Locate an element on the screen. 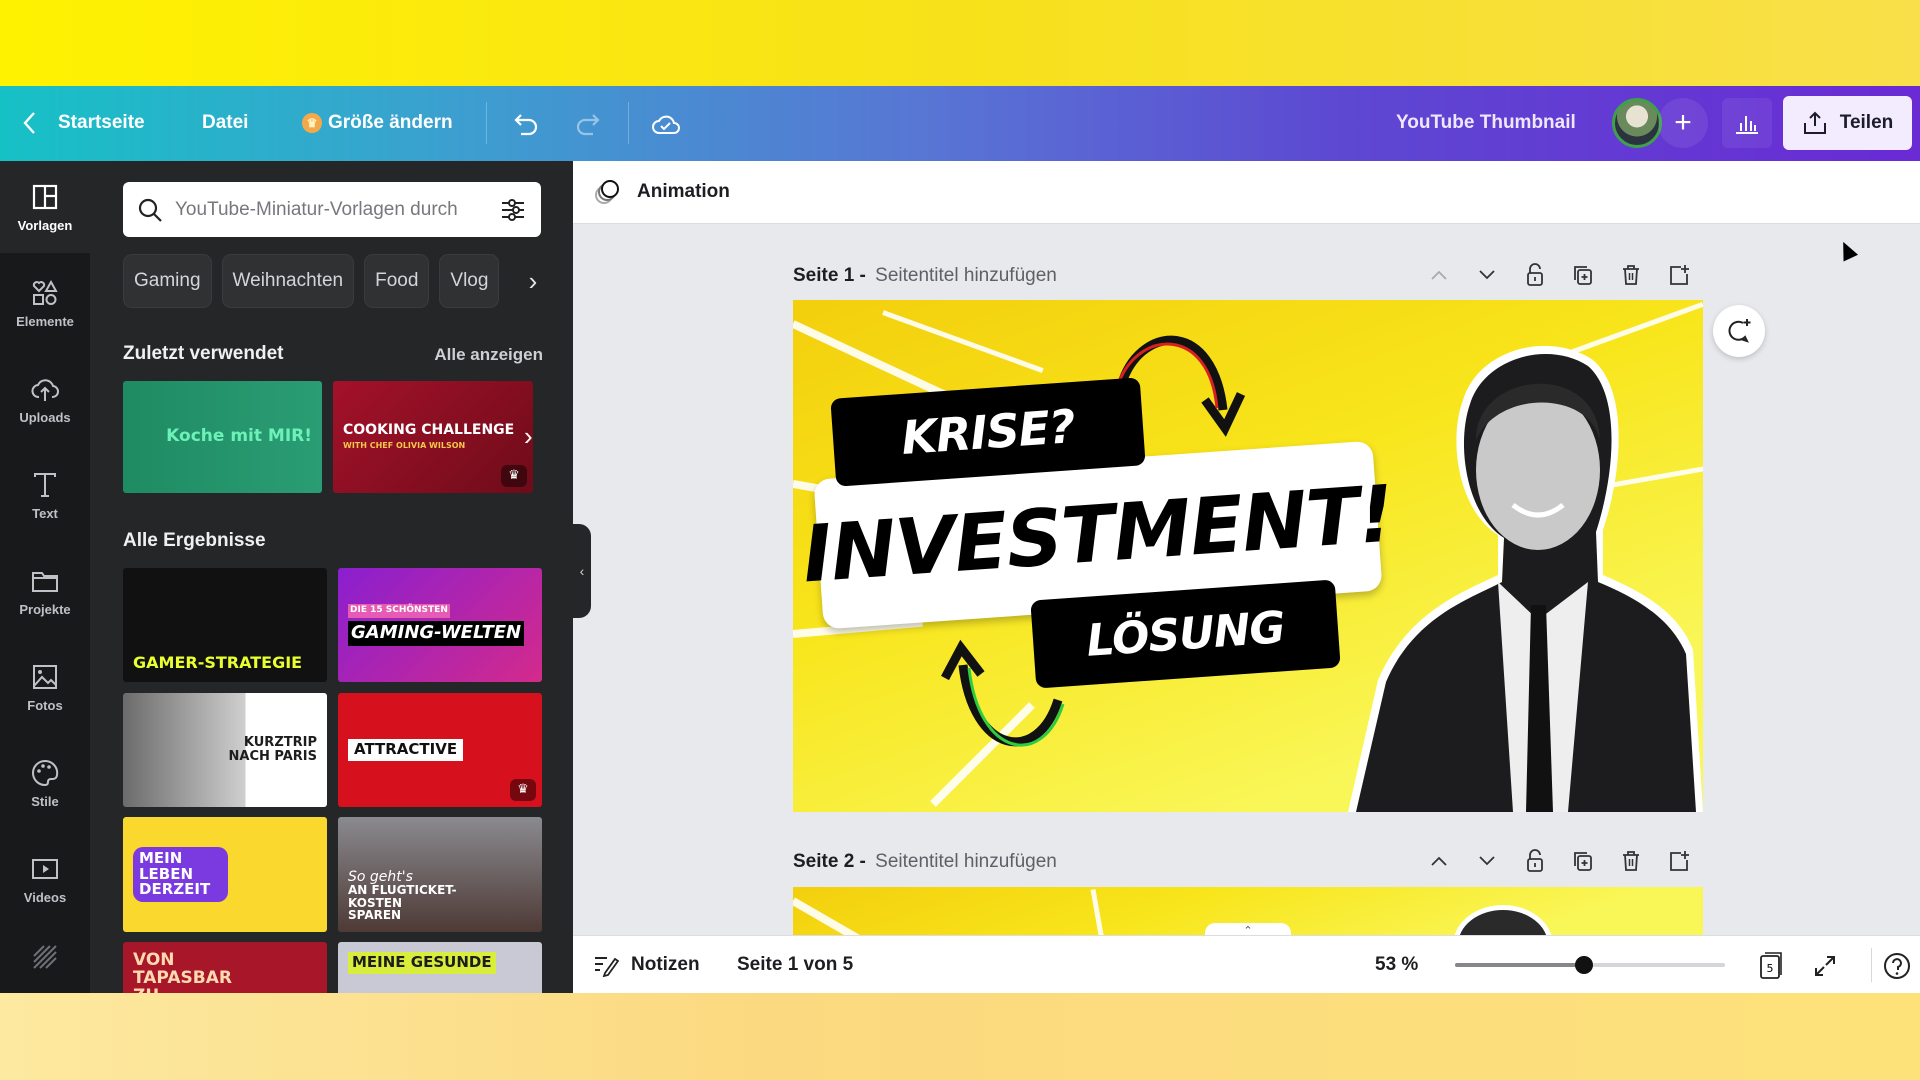  resize-label: Größe ändern is located at coordinates (390, 122).